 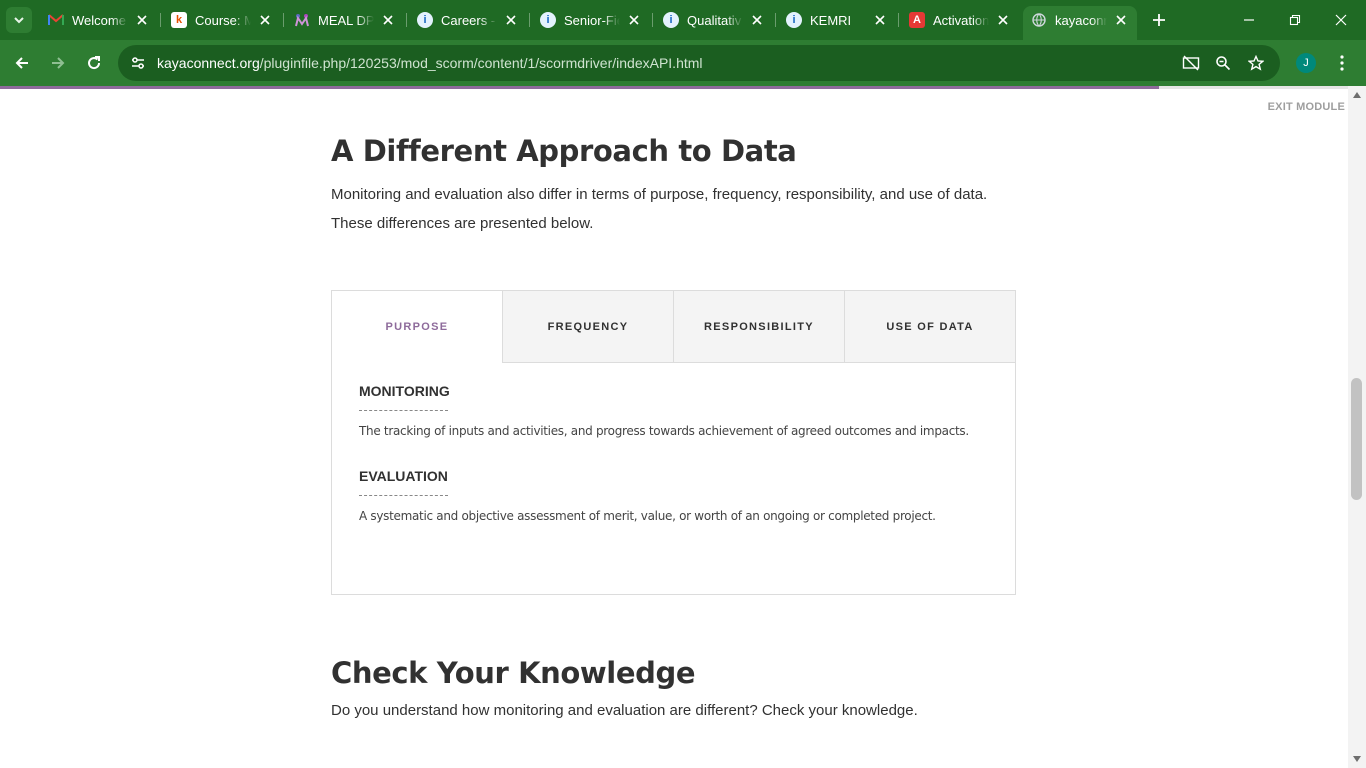 I want to click on restore-button, so click(x=1295, y=20).